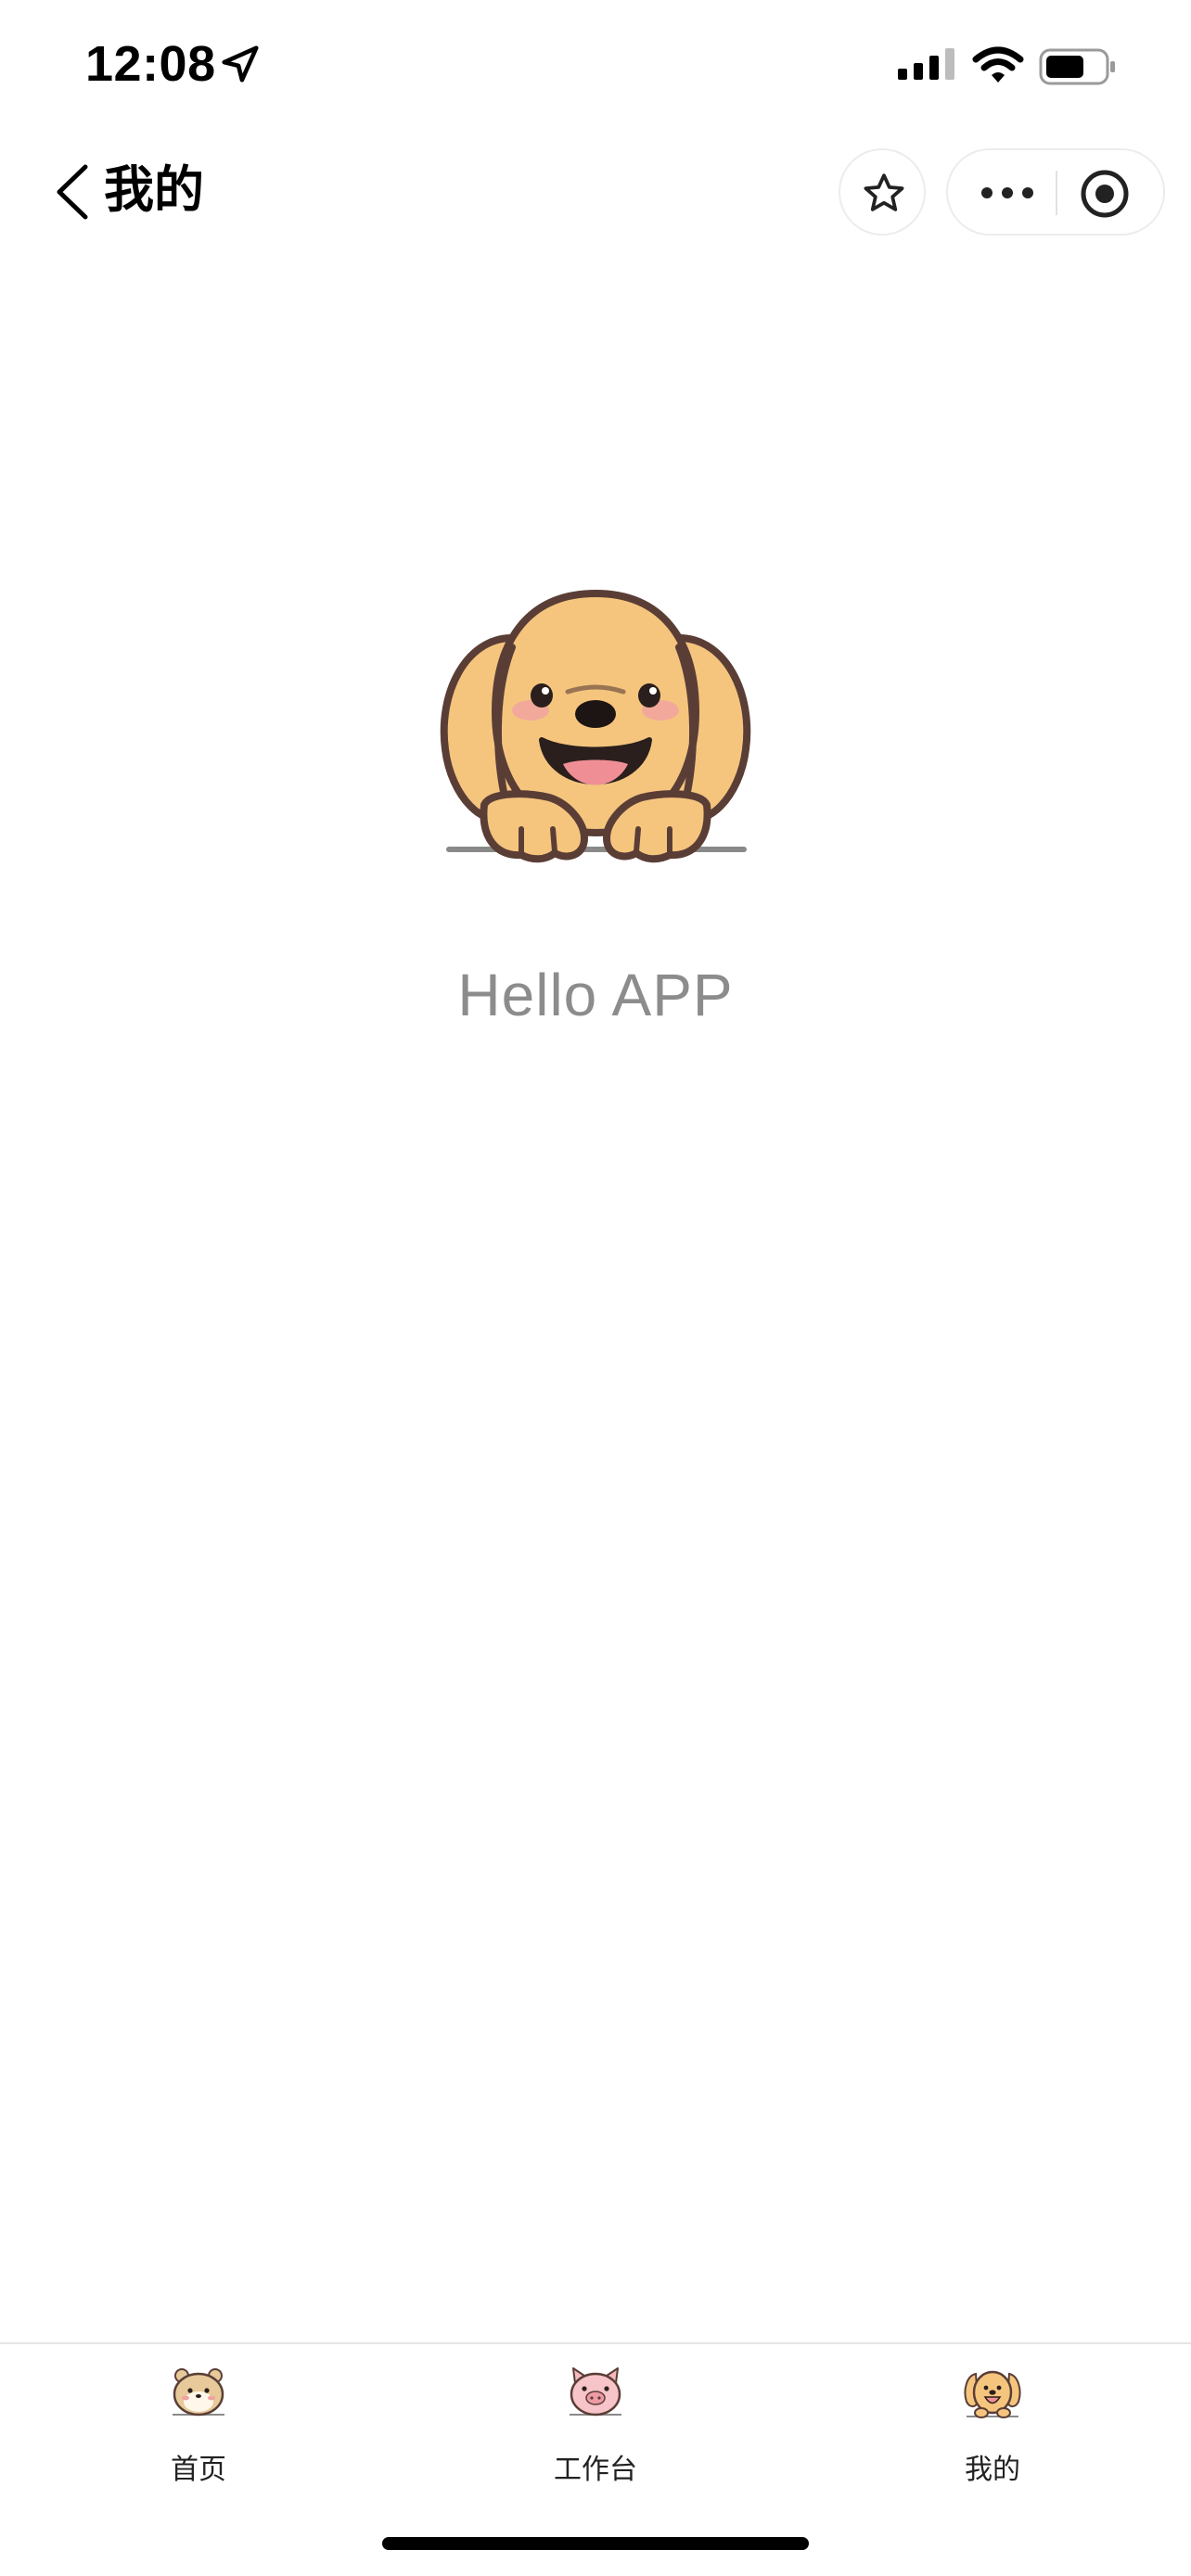 This screenshot has height=2576, width=1191. I want to click on tab-label-mine: 我的, so click(992, 2470).